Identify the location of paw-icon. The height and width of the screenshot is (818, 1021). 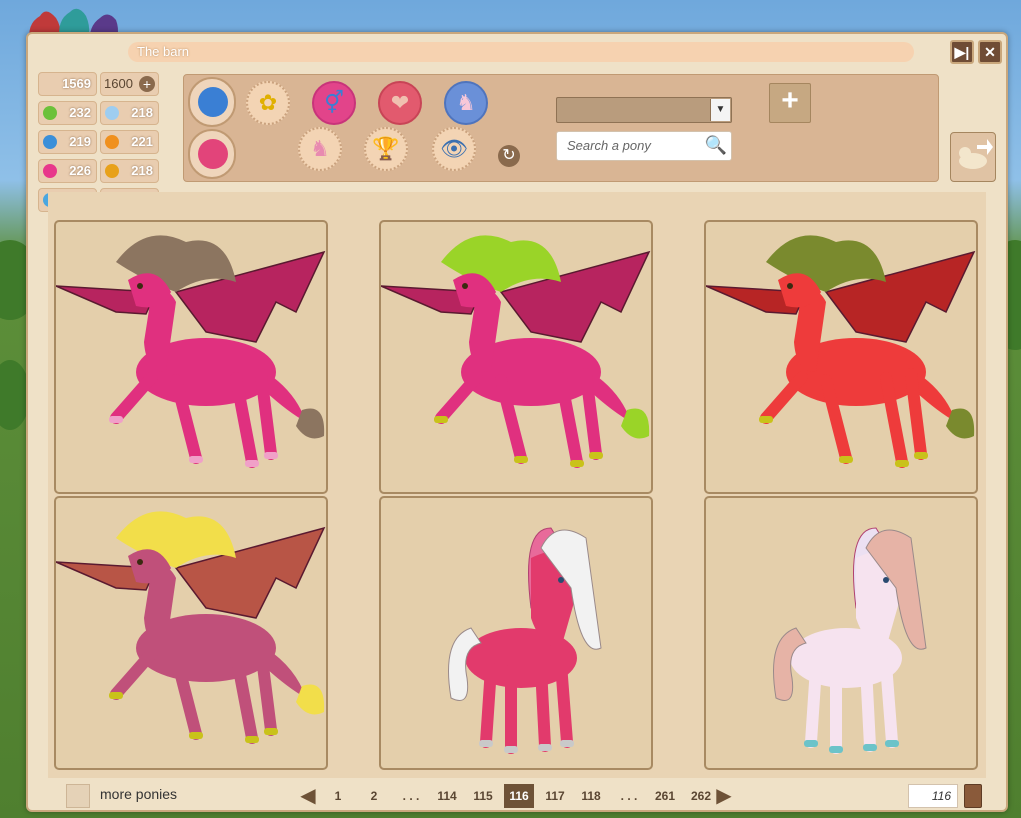
(112, 171).